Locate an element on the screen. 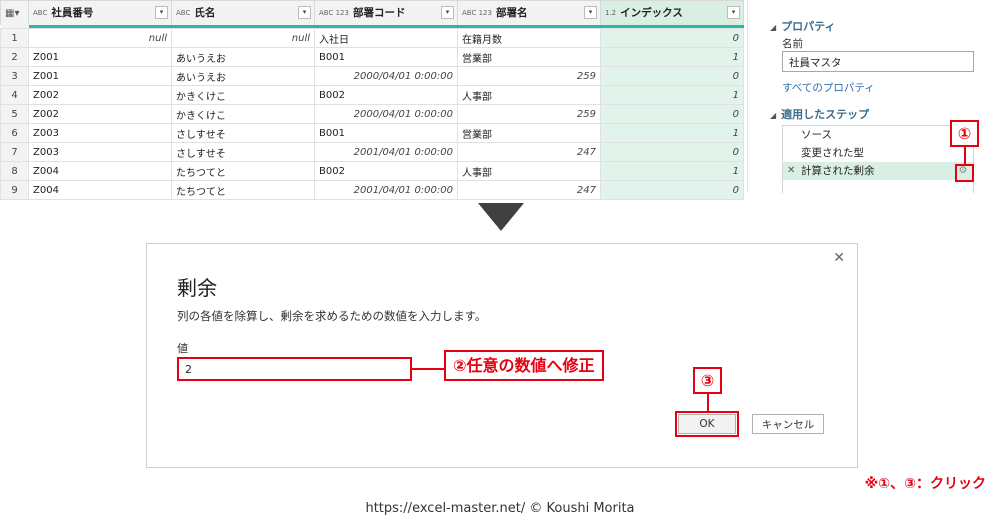 Image resolution: width=1000 pixels, height=524 pixels. query-name-input: 社員マスタ is located at coordinates (878, 61).